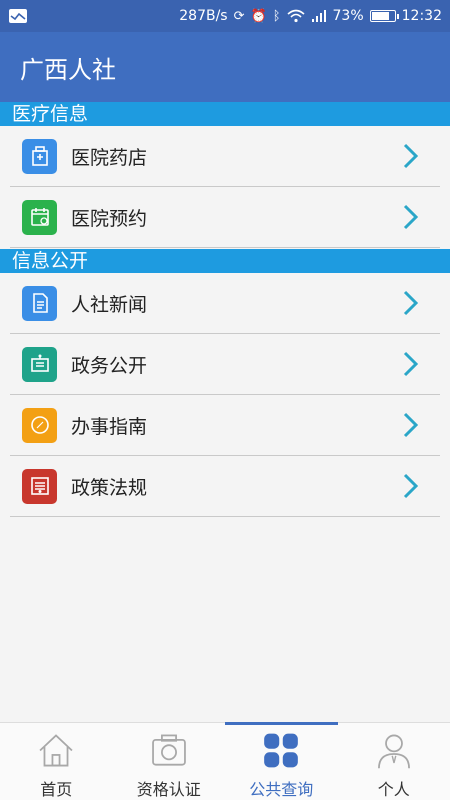 The image size is (450, 800). Describe the element at coordinates (348, 16) in the screenshot. I see `battery-percent: 73%` at that location.